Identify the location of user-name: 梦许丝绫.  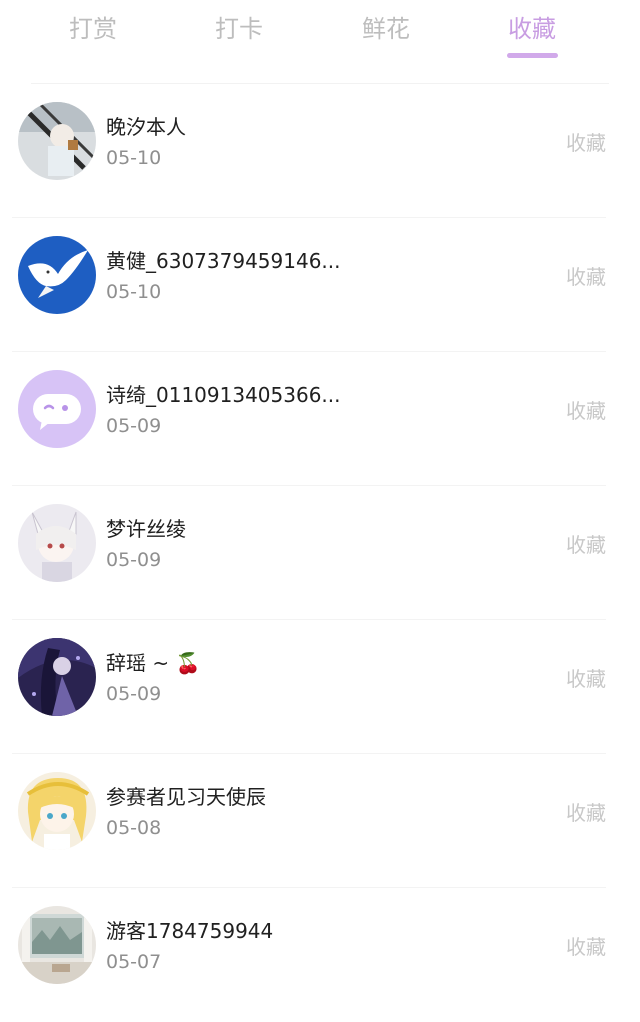
(146, 529).